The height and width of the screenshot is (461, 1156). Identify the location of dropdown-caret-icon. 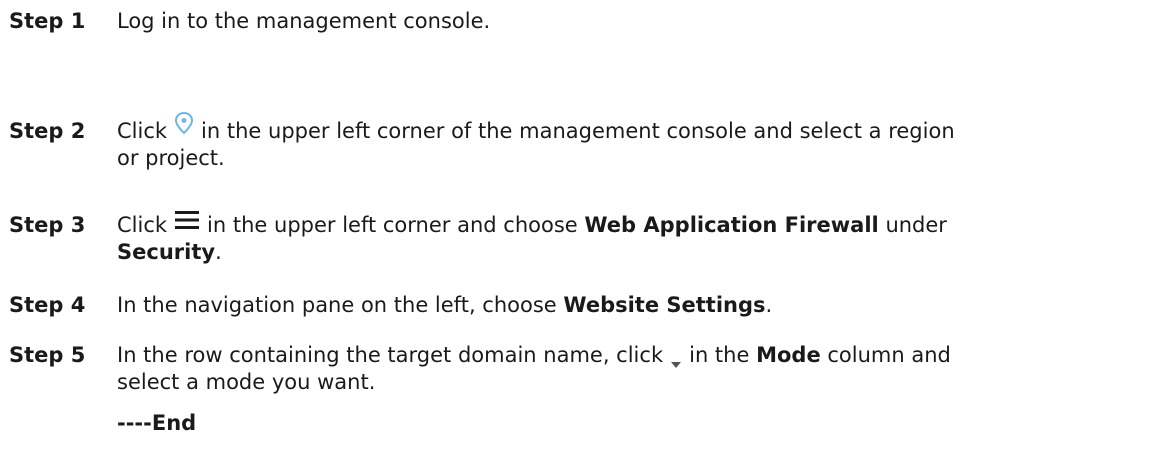
(676, 359).